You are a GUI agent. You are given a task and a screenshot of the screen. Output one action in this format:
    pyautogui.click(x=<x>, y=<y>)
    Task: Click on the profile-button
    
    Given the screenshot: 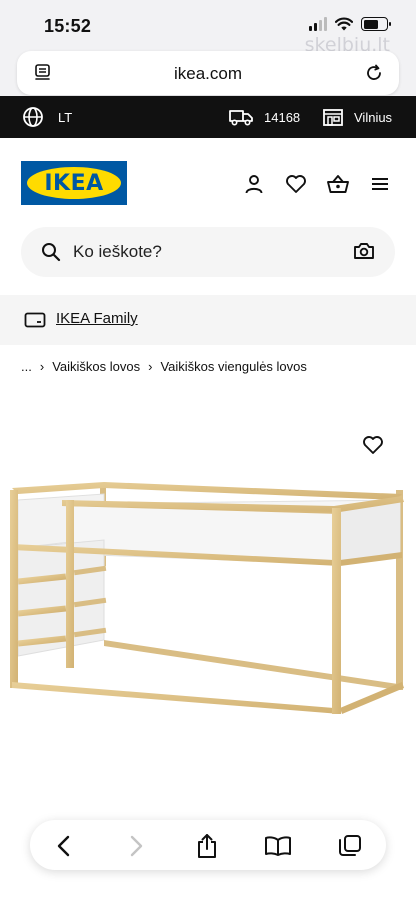 What is the action you would take?
    pyautogui.click(x=254, y=184)
    